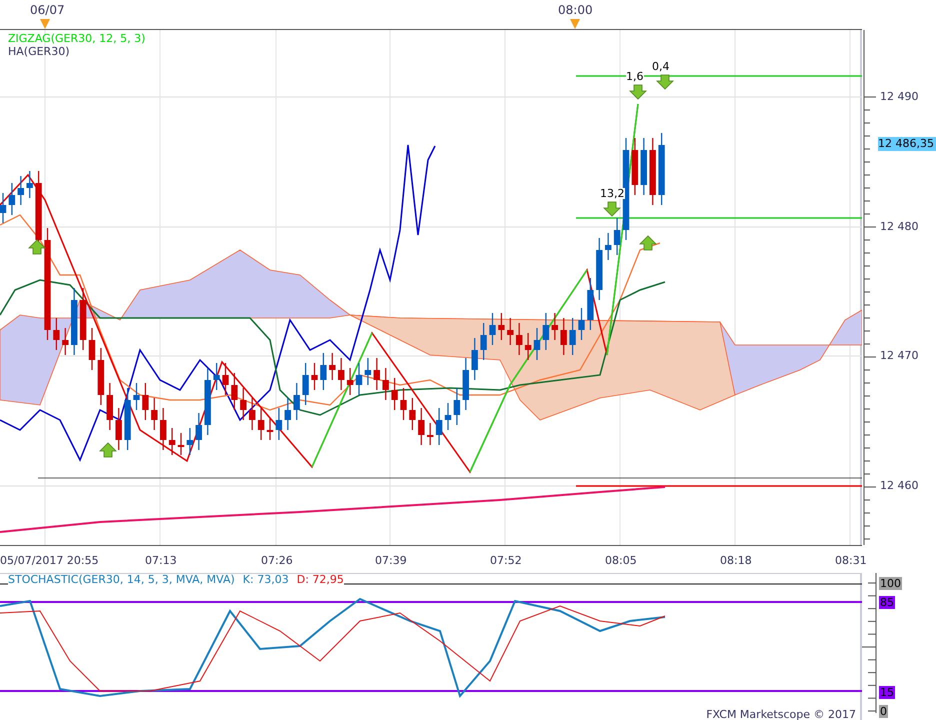 This screenshot has height=720, width=936. Describe the element at coordinates (887, 602) in the screenshot. I see `level-label: 85` at that location.